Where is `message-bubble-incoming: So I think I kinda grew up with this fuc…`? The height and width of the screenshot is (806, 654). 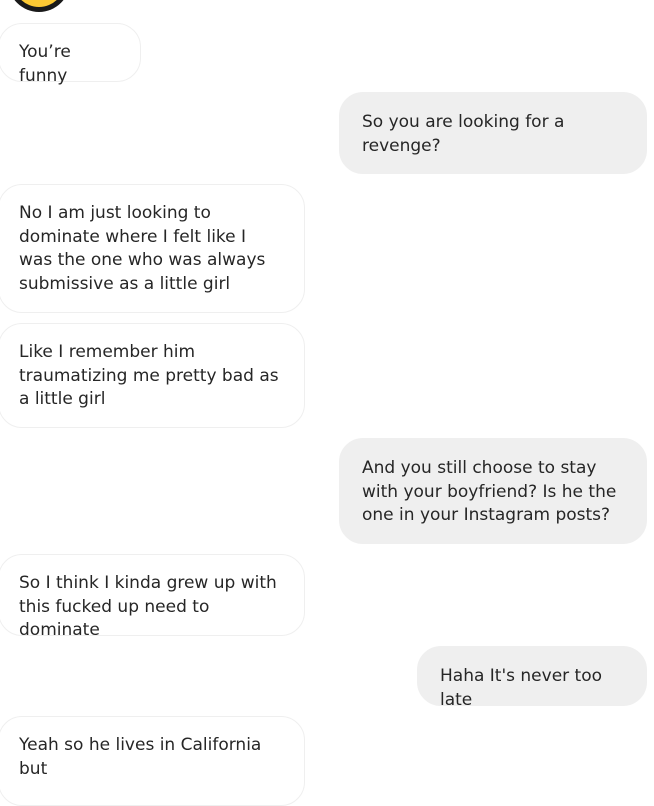 message-bubble-incoming: So I think I kinda grew up with this fuc… is located at coordinates (152, 597).